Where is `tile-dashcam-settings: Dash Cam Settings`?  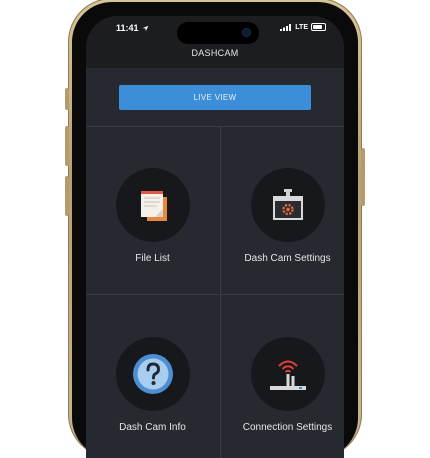 tile-dashcam-settings: Dash Cam Settings is located at coordinates (282, 210).